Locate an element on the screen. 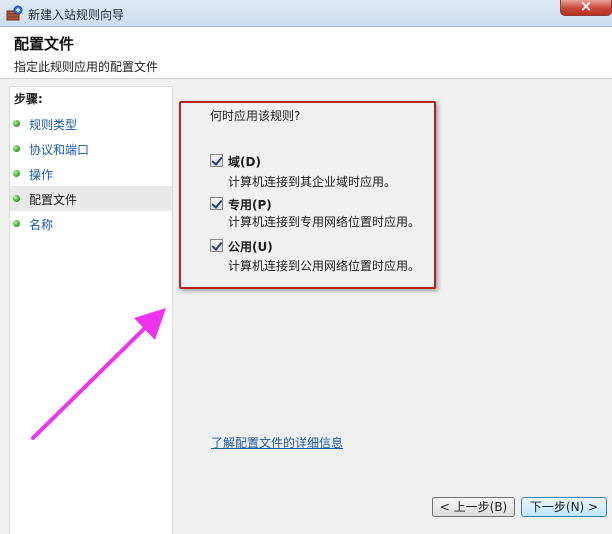 Image resolution: width=612 pixels, height=534 pixels. next-button: 下一步(N) > is located at coordinates (564, 507).